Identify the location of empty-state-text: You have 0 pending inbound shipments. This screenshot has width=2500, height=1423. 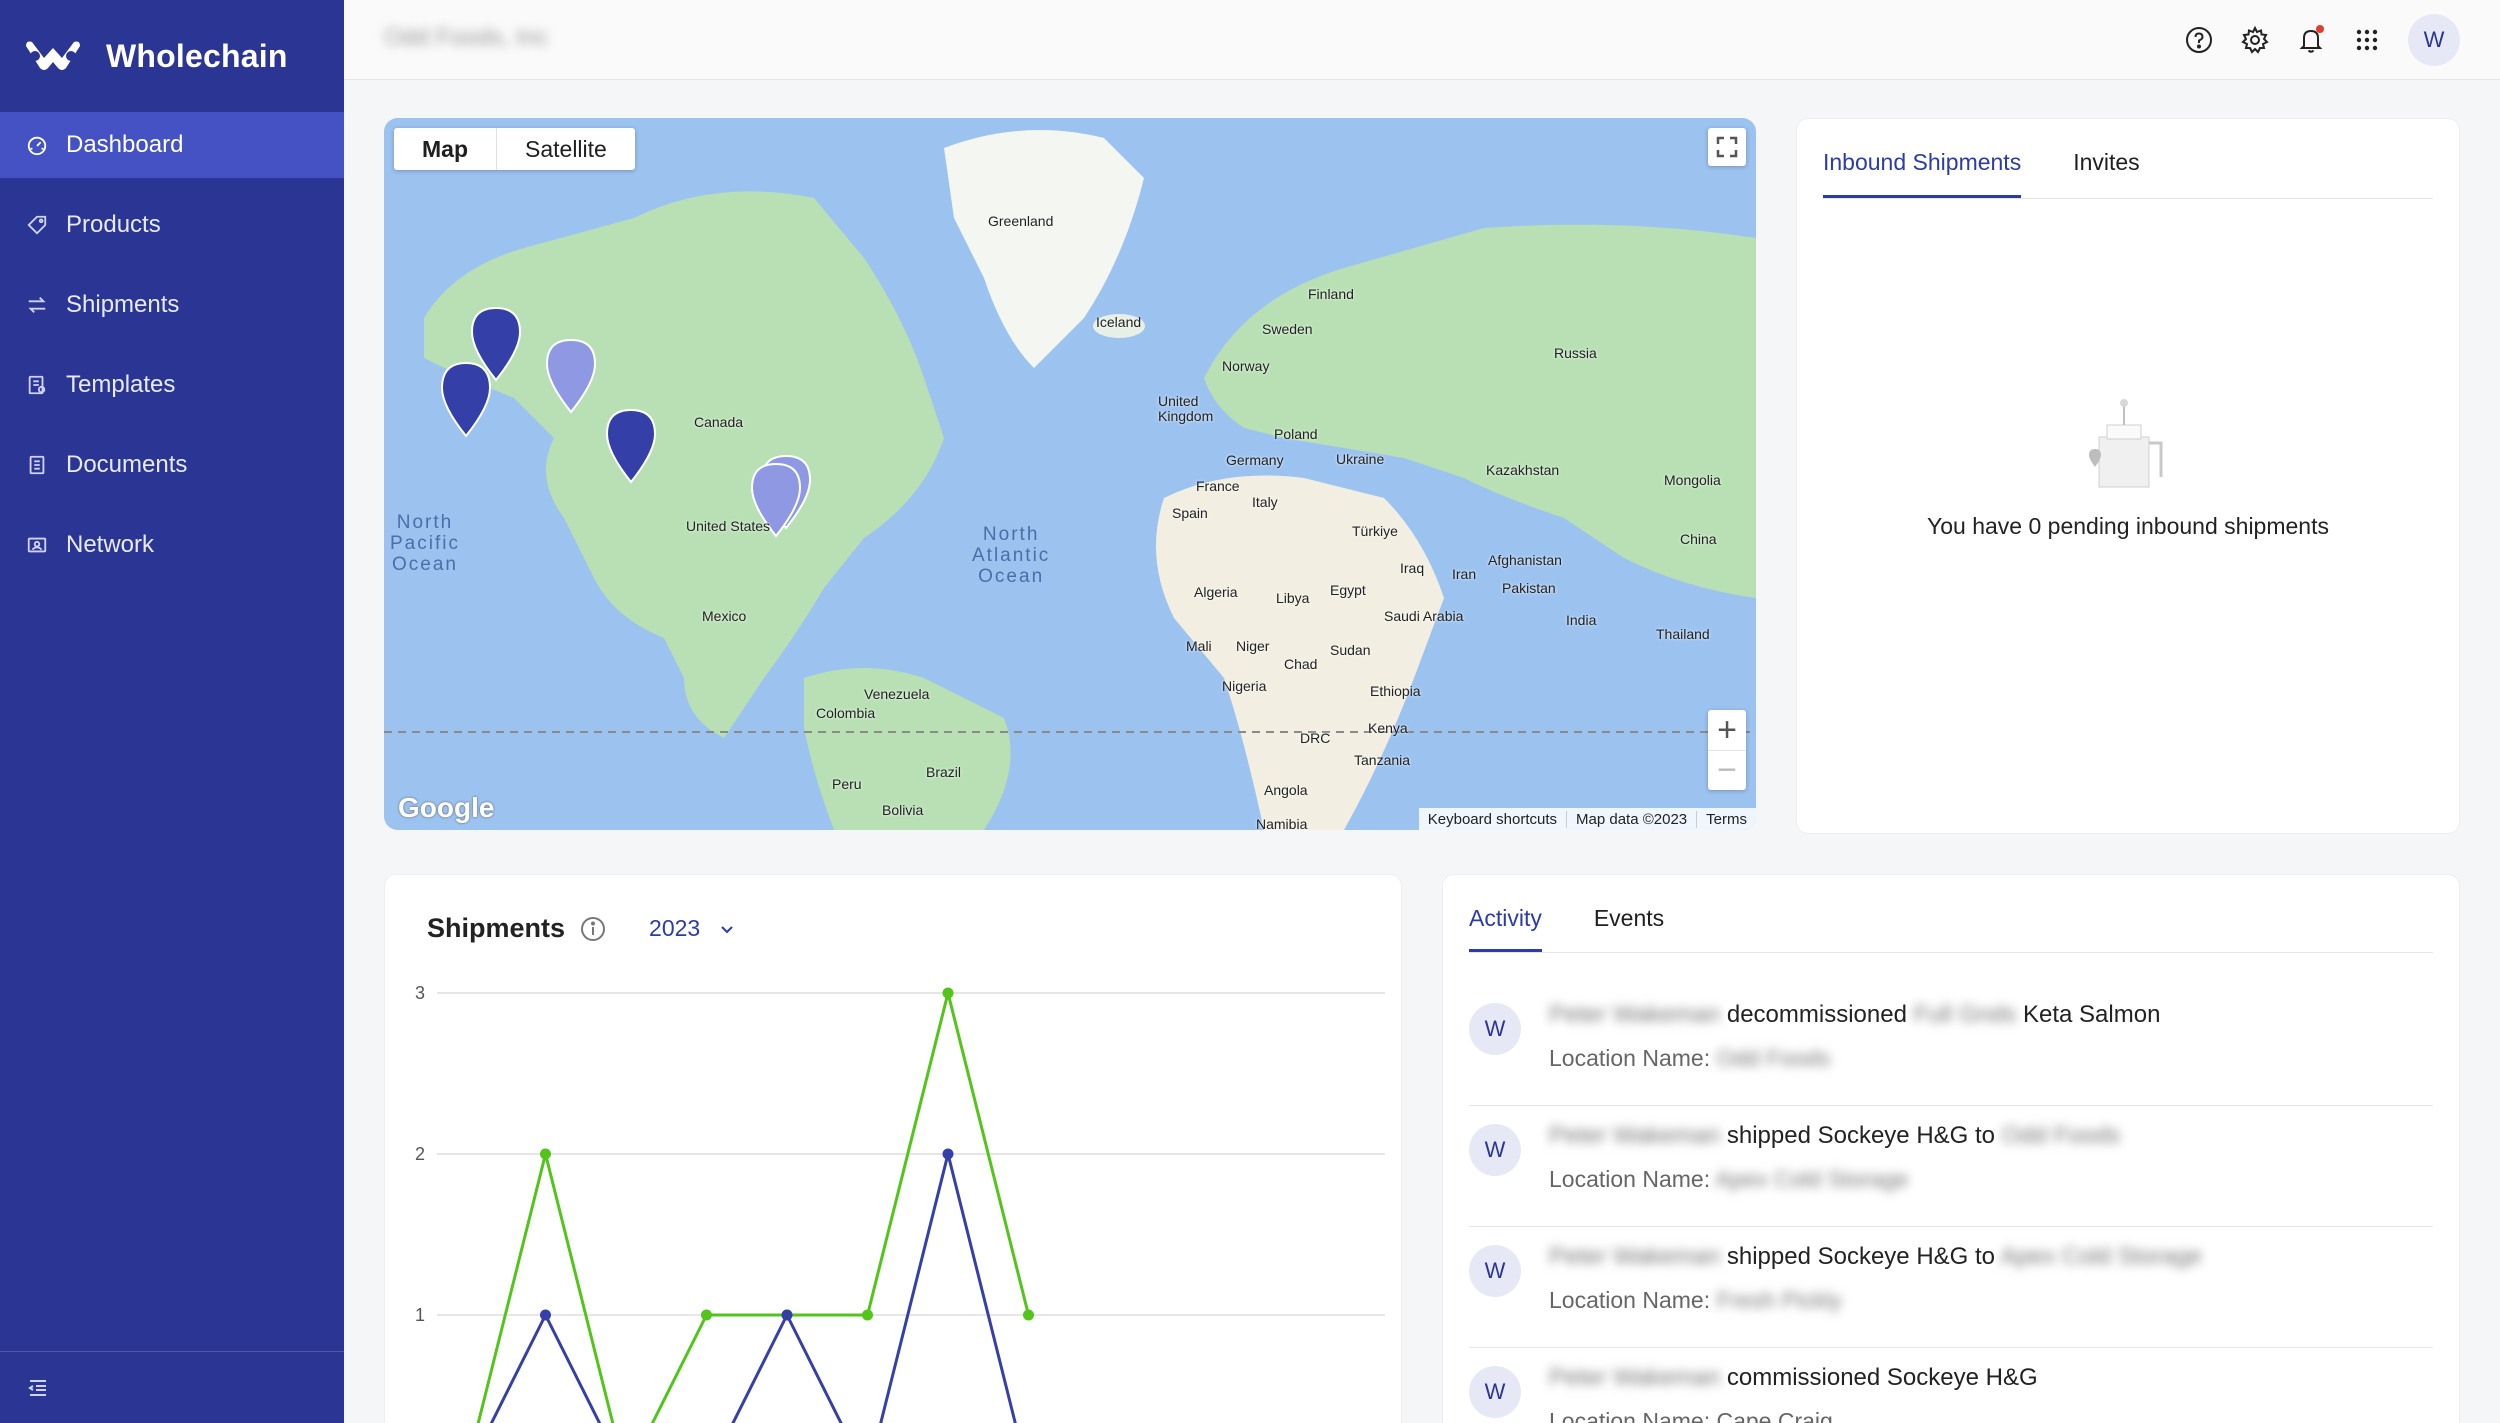
(2128, 526).